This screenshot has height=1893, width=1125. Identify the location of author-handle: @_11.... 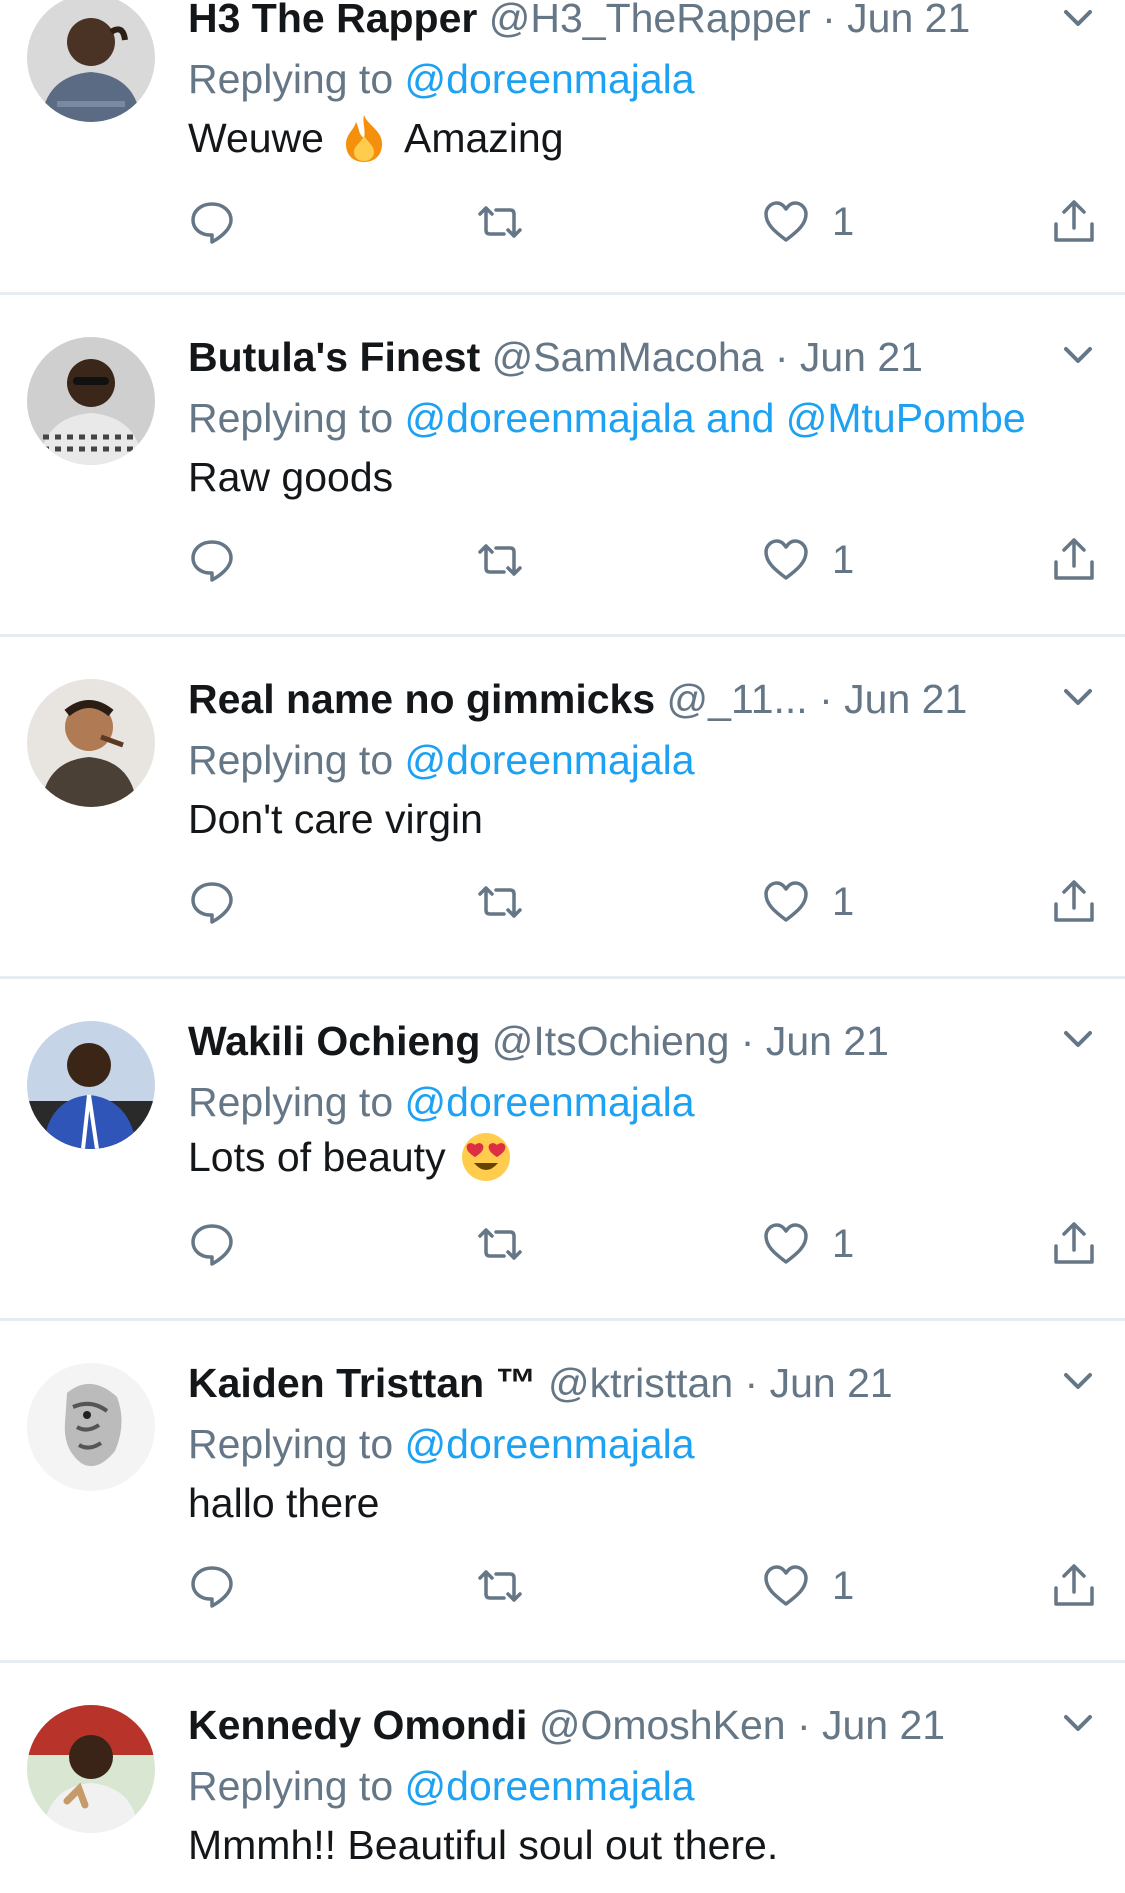
(737, 699).